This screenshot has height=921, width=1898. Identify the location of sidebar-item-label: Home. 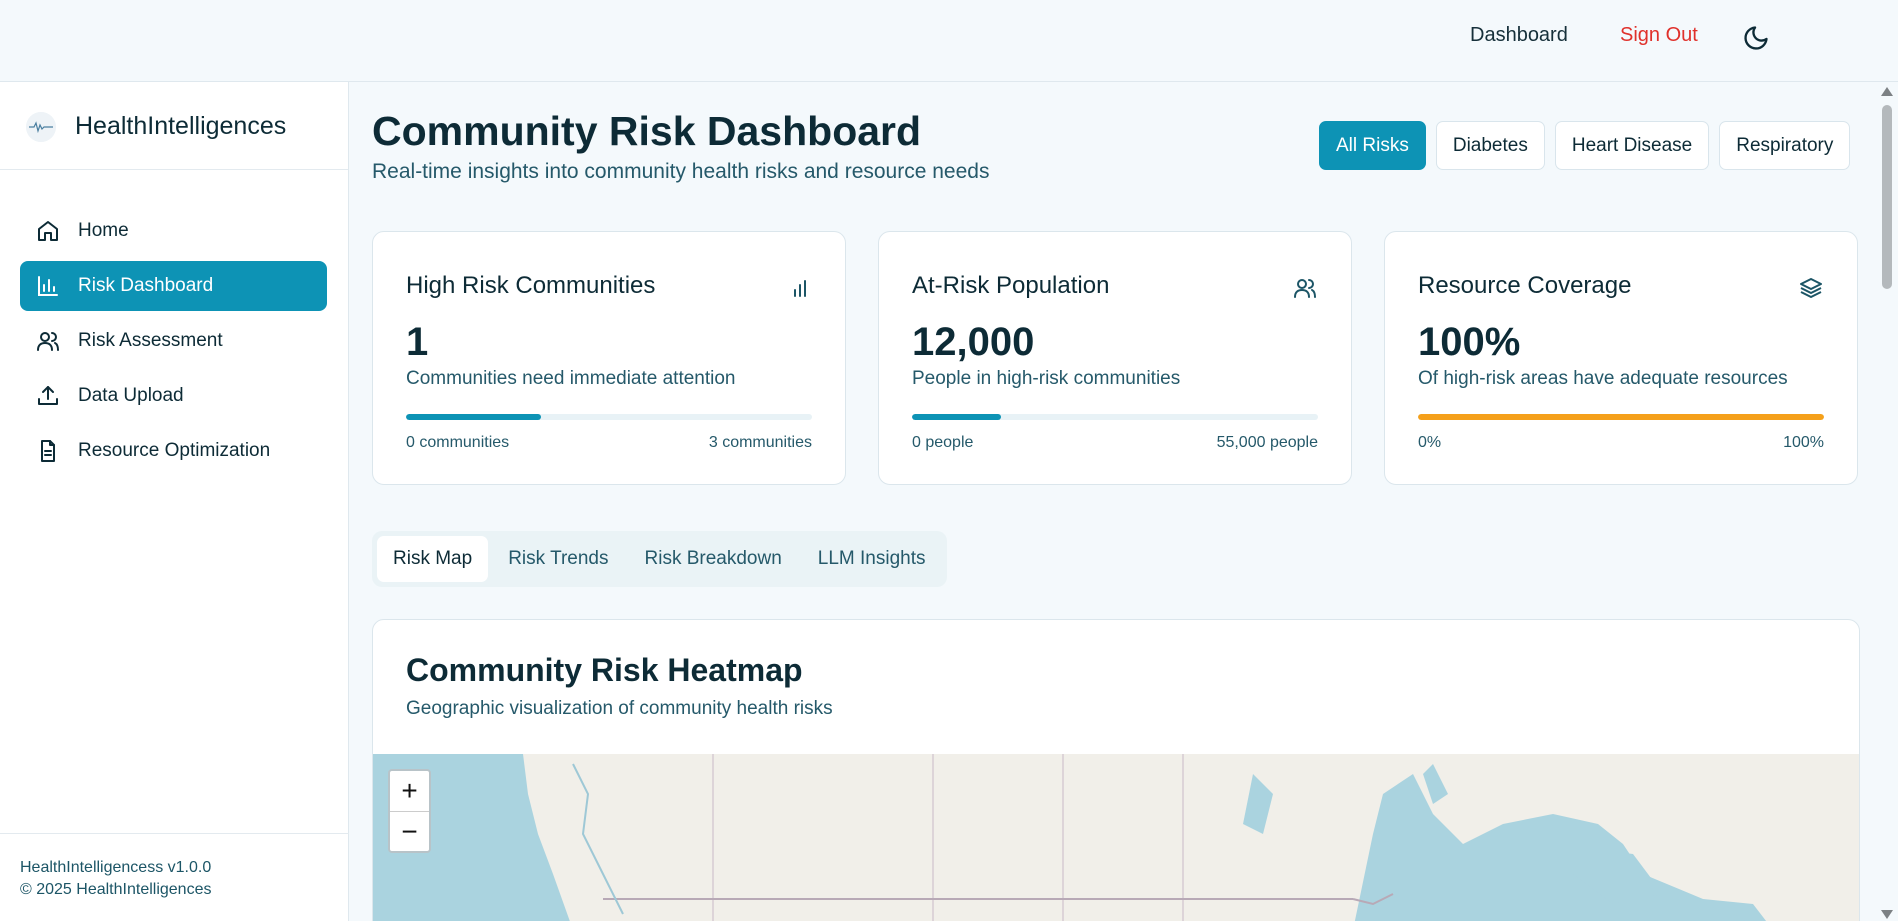
(103, 230).